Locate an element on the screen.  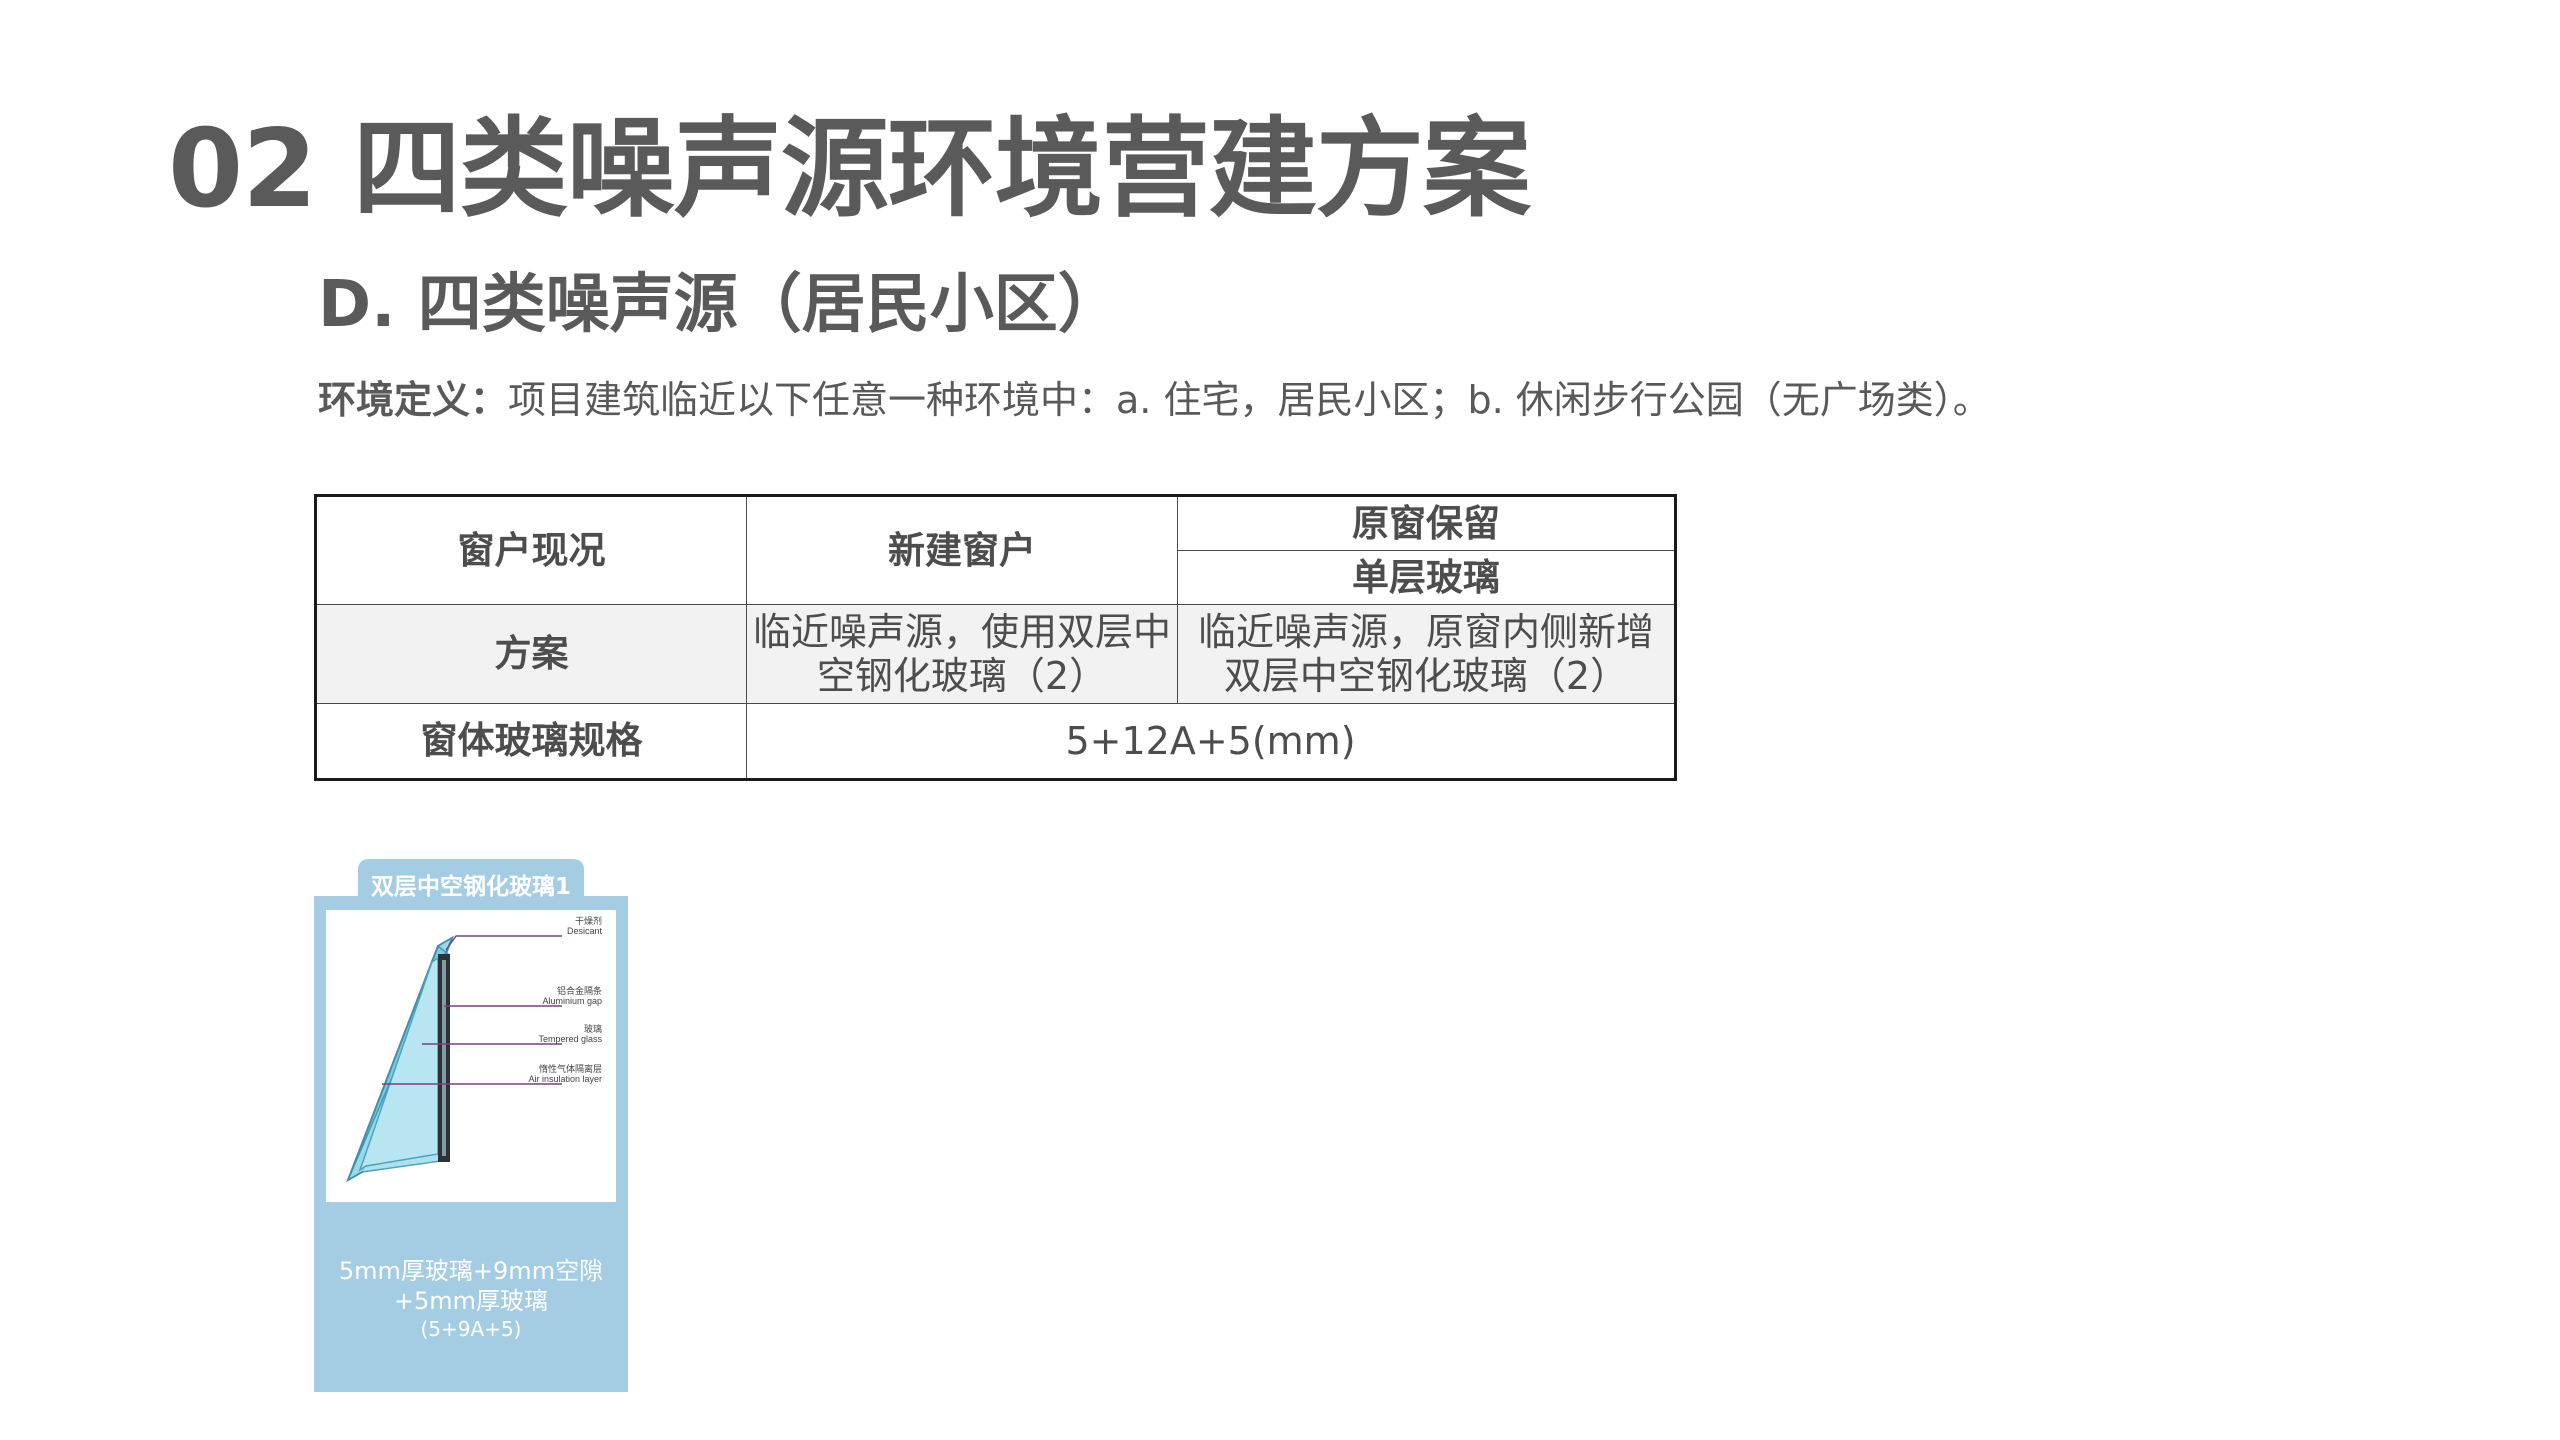
spec-label: 窗体玻璃规格 is located at coordinates (531, 741).